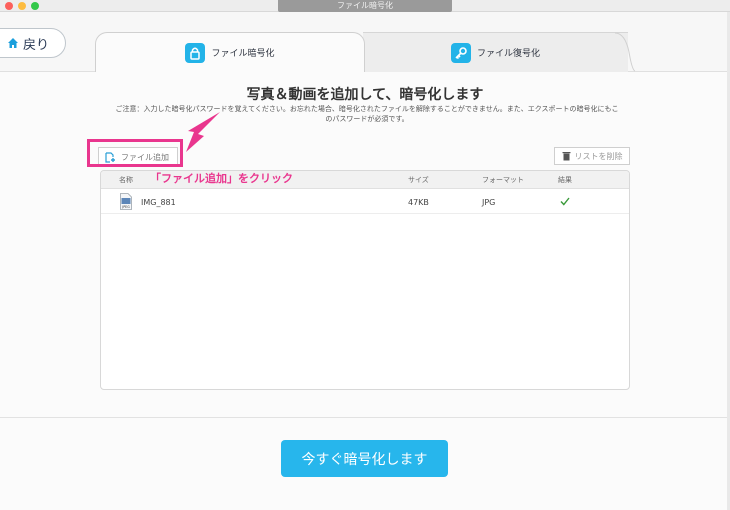  Describe the element at coordinates (565, 180) in the screenshot. I see `column-header-result: 結果` at that location.